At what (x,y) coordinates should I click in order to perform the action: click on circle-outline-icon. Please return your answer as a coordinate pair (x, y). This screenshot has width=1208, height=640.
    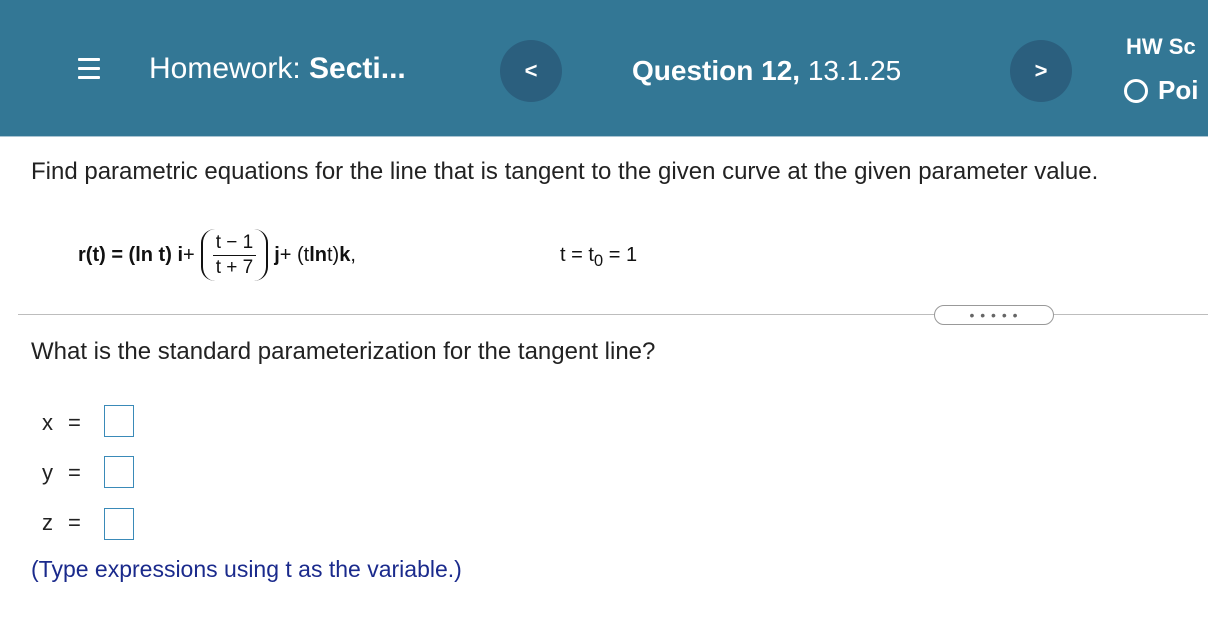
    Looking at the image, I should click on (1136, 90).